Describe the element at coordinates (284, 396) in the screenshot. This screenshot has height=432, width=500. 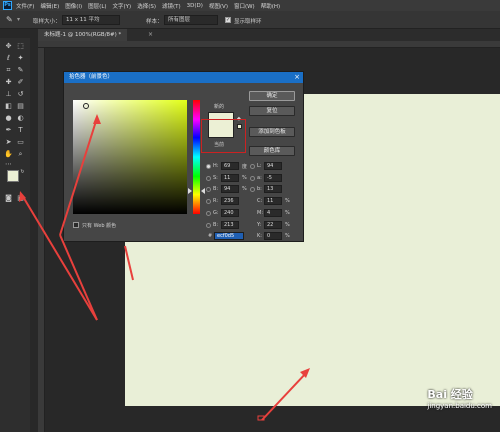
I see `arrow-line-canvas` at that location.